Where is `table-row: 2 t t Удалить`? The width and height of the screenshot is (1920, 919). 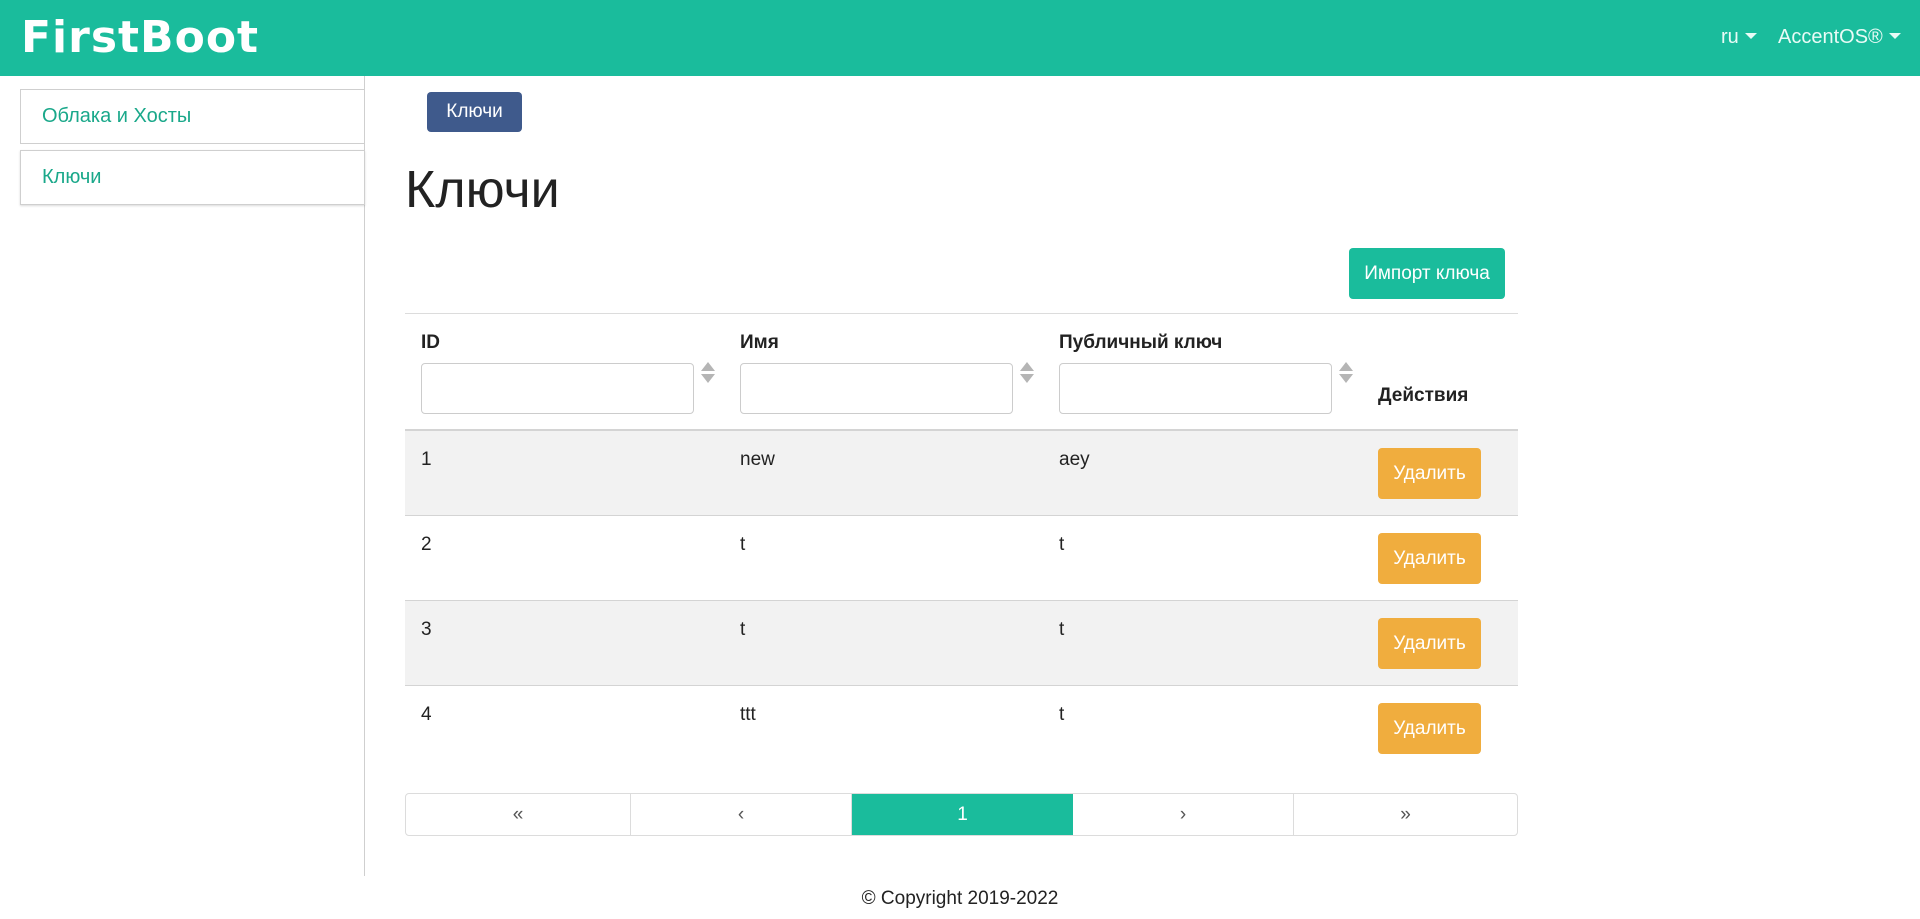 table-row: 2 t t Удалить is located at coordinates (961, 558).